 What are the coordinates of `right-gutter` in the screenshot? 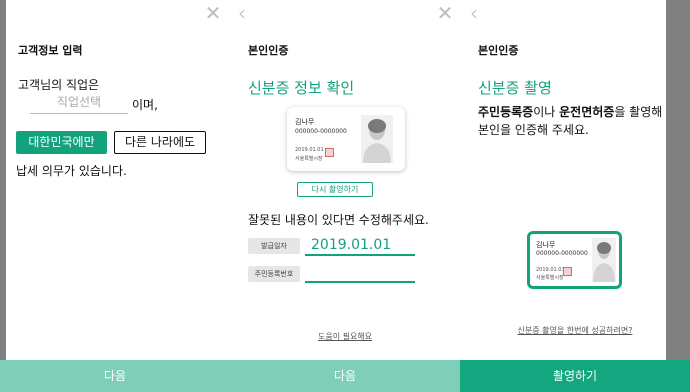 It's located at (678, 196).